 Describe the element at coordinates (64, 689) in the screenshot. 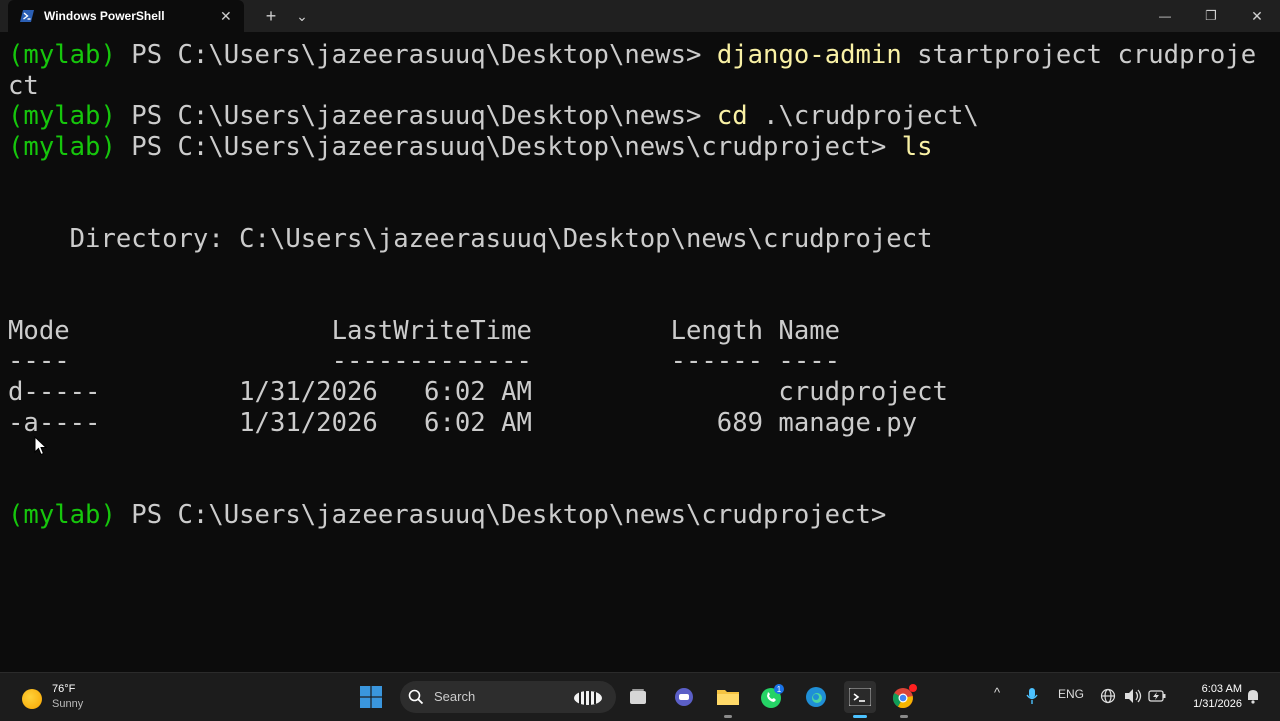

I see `weather-temp: 76°F` at that location.